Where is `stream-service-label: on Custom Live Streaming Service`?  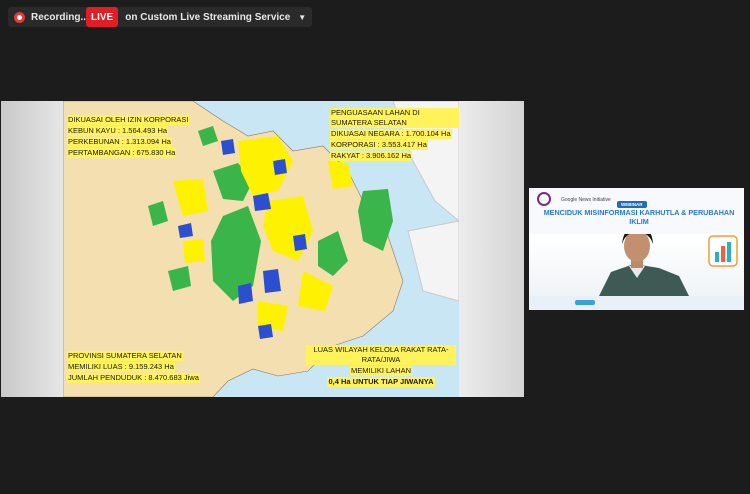 stream-service-label: on Custom Live Streaming Service is located at coordinates (208, 17).